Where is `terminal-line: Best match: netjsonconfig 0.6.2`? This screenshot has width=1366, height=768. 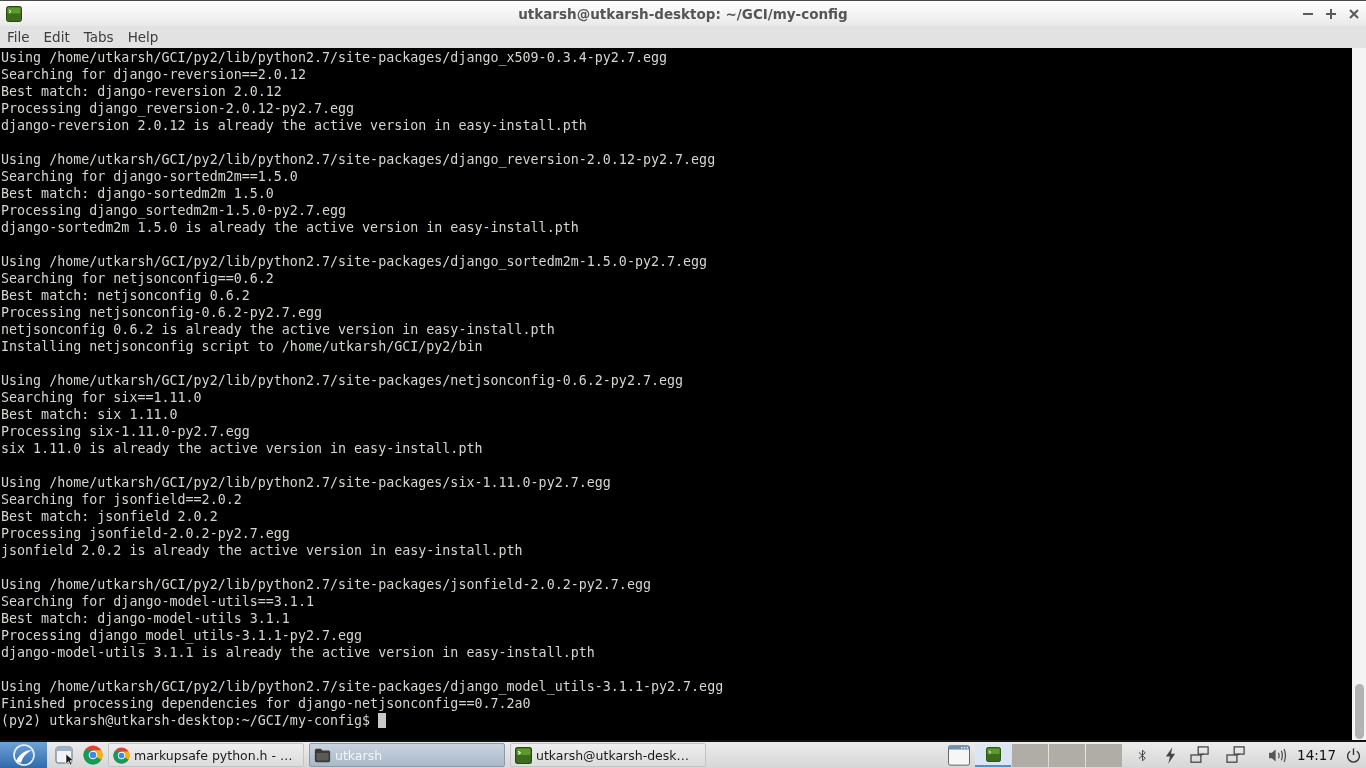 terminal-line: Best match: netjsonconfig 0.6.2 is located at coordinates (125, 295).